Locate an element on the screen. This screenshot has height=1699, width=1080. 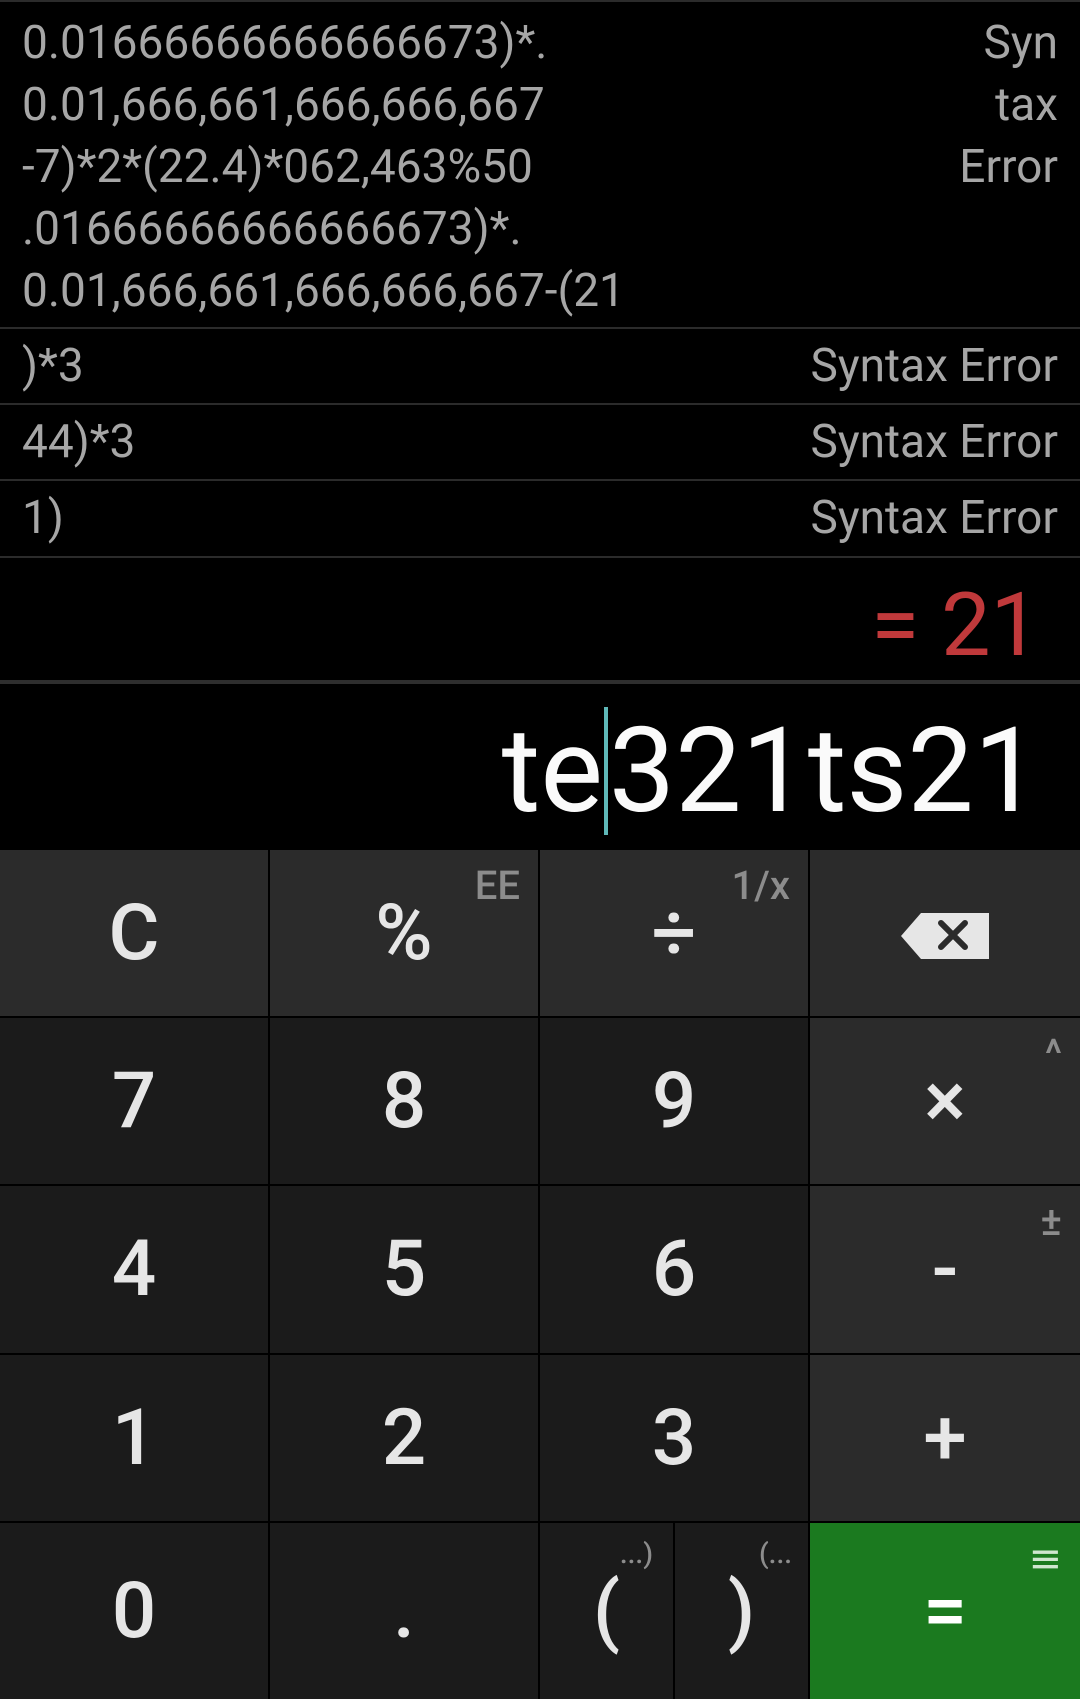
history-expression: )*3 is located at coordinates (53, 366).